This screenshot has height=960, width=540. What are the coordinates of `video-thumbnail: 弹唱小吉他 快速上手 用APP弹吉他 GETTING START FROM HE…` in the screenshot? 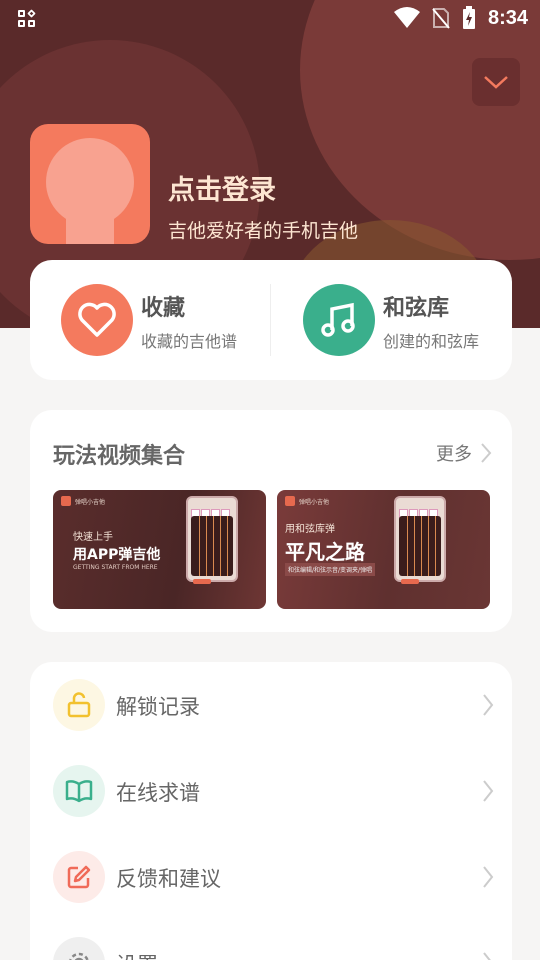 It's located at (159, 549).